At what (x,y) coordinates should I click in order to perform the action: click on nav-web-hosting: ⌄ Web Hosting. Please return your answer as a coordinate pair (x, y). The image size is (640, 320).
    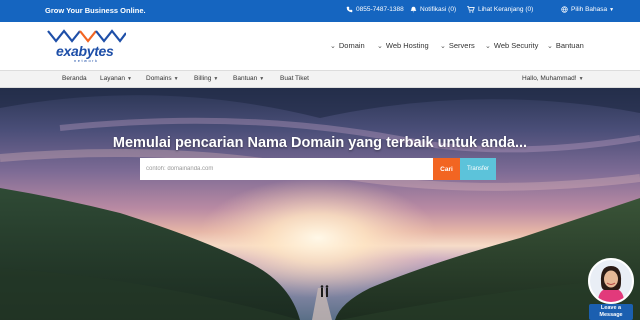
    Looking at the image, I should click on (403, 45).